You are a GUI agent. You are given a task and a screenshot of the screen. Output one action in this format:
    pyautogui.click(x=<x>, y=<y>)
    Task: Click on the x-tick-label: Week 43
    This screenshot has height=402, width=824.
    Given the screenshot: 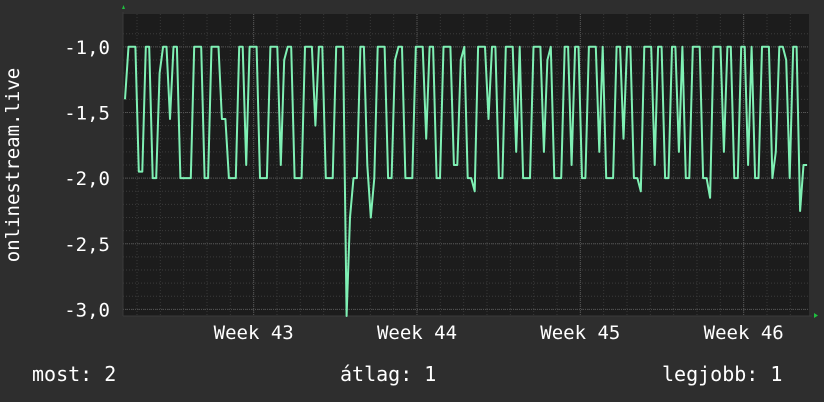 What is the action you would take?
    pyautogui.click(x=254, y=333)
    